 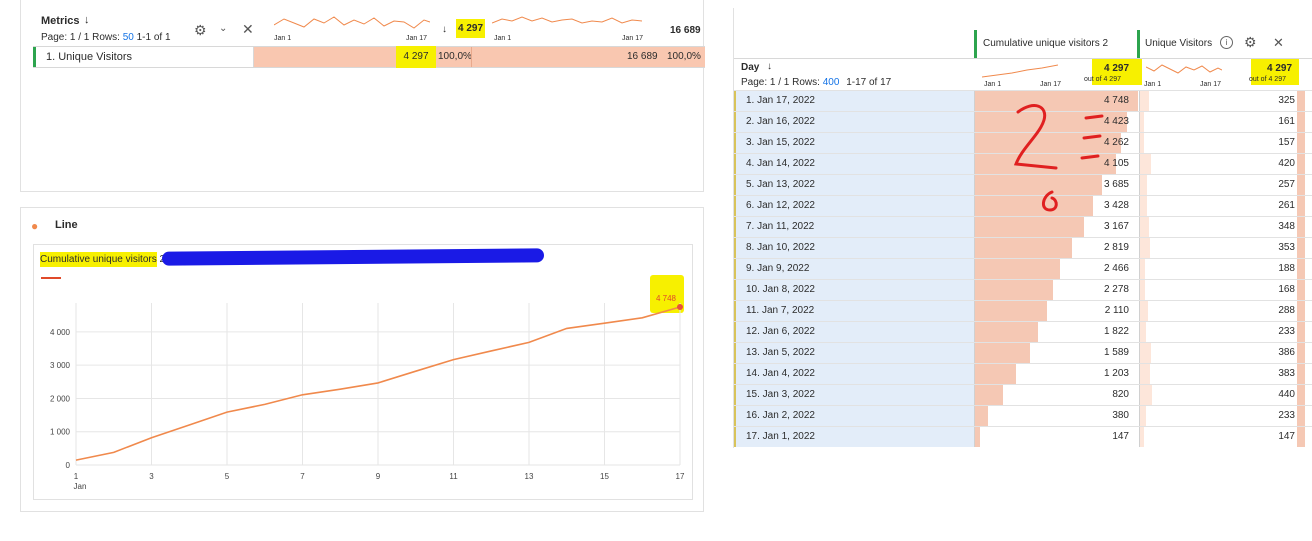 What do you see at coordinates (80, 37) in the screenshot?
I see `page-info: Page: 1 / 1 Rows:` at bounding box center [80, 37].